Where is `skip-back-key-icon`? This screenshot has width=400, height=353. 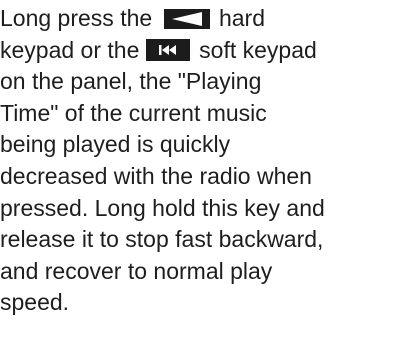
skip-back-key-icon is located at coordinates (167, 49).